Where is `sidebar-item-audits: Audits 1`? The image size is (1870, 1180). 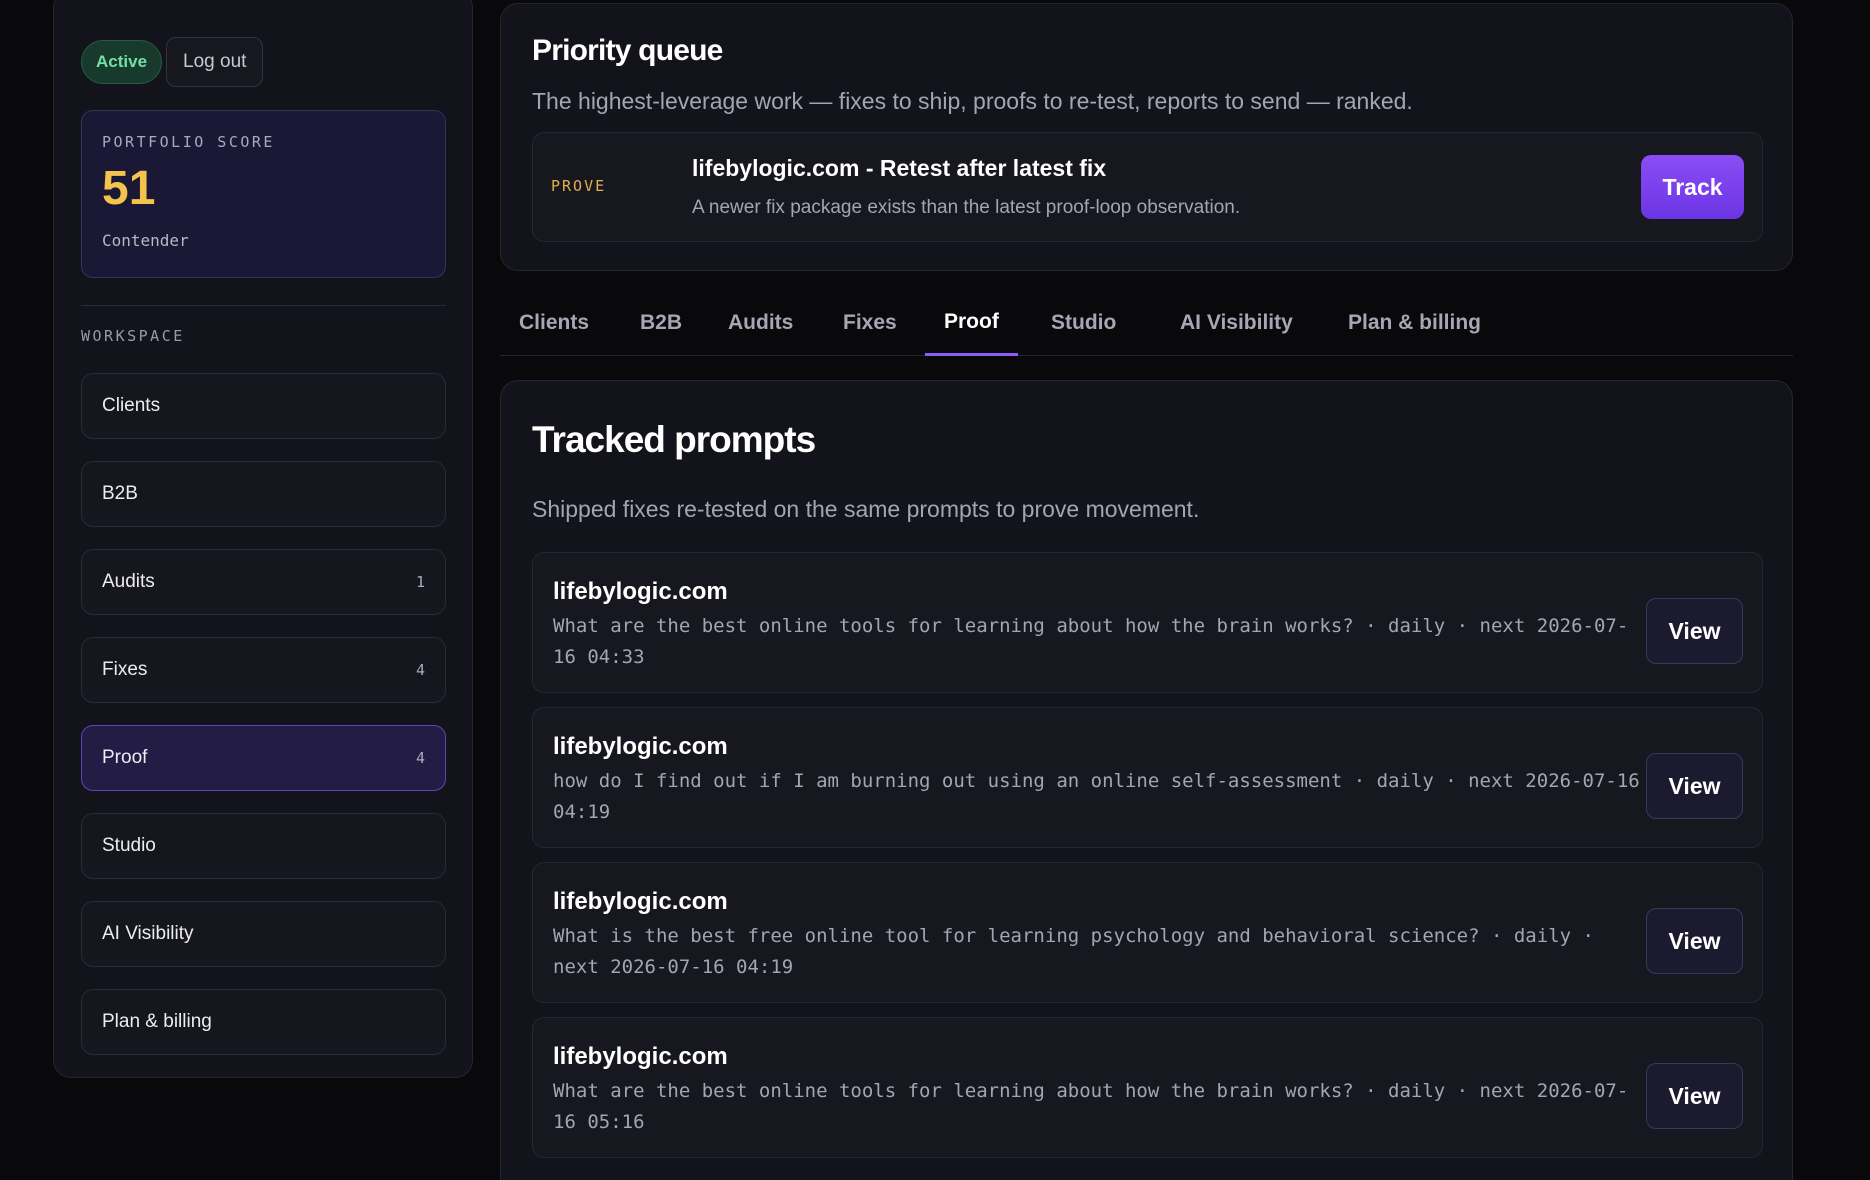
sidebar-item-audits: Audits 1 is located at coordinates (263, 582).